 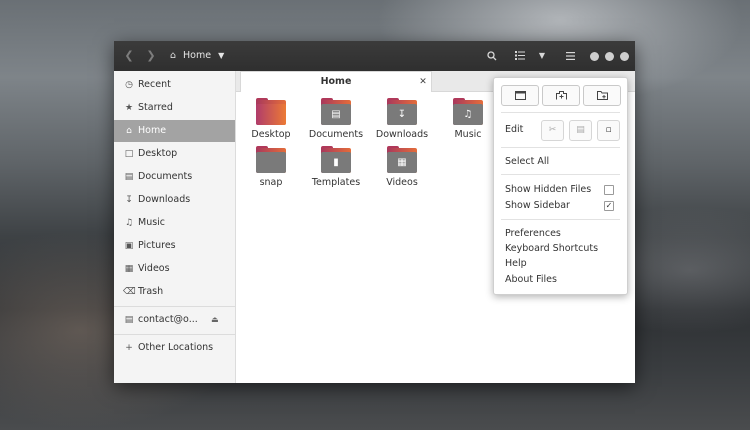 I want to click on preferences-item: Preferences, so click(x=533, y=233).